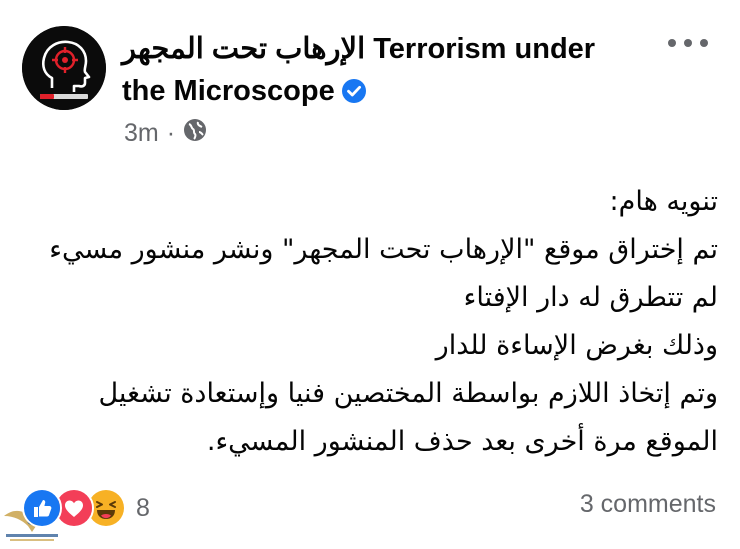 The height and width of the screenshot is (549, 740). Describe the element at coordinates (86, 508) in the screenshot. I see `reaction-summary: 8` at that location.